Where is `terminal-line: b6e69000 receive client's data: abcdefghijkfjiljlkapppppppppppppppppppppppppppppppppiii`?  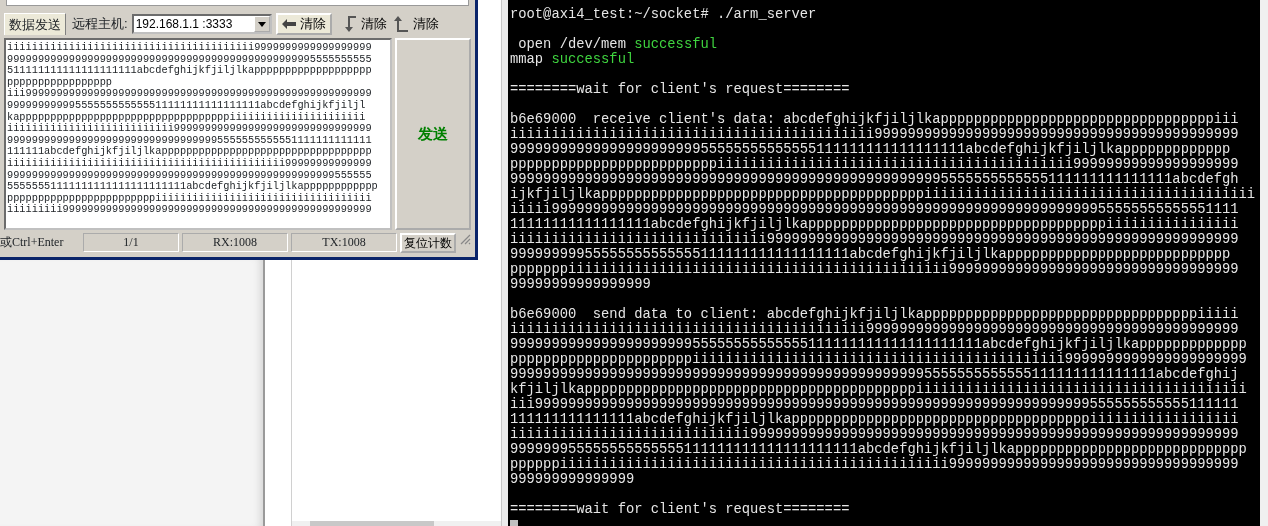
terminal-line: b6e69000 receive client's data: abcdefghijkfjiljlkapppppppppppppppppppppppppppppppppiii is located at coordinates (875, 119).